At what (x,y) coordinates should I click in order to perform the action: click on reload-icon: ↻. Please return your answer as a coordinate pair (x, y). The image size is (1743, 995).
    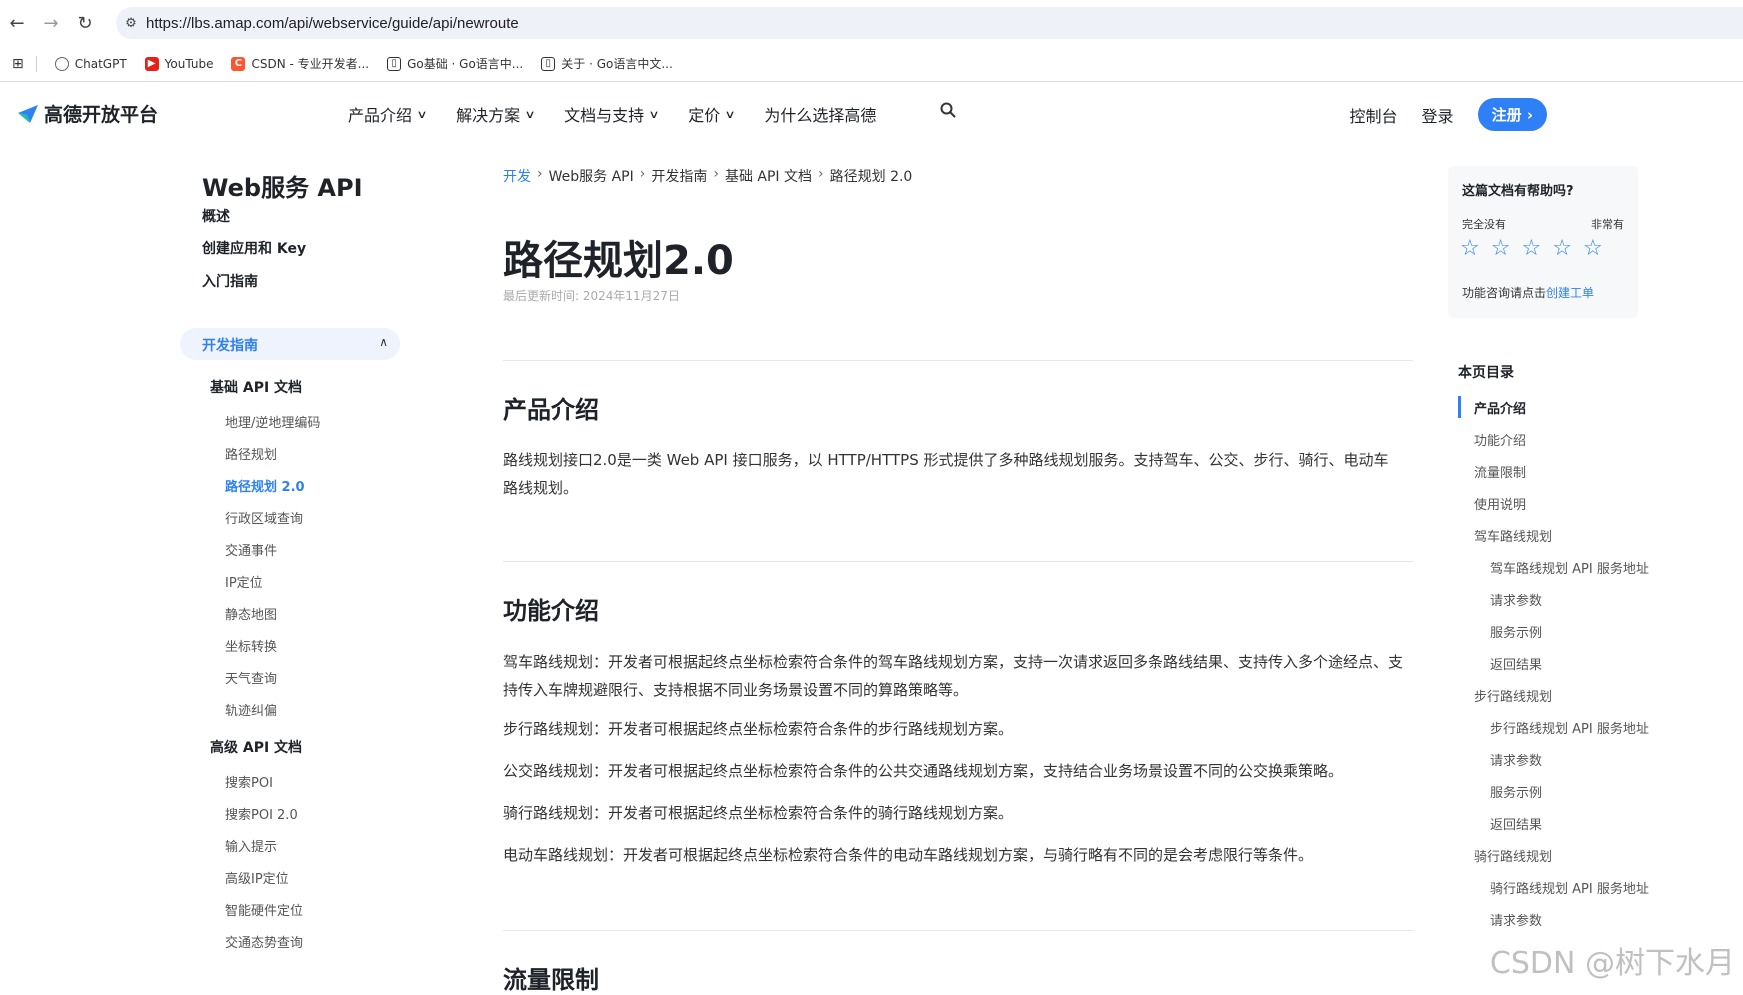
    Looking at the image, I should click on (85, 23).